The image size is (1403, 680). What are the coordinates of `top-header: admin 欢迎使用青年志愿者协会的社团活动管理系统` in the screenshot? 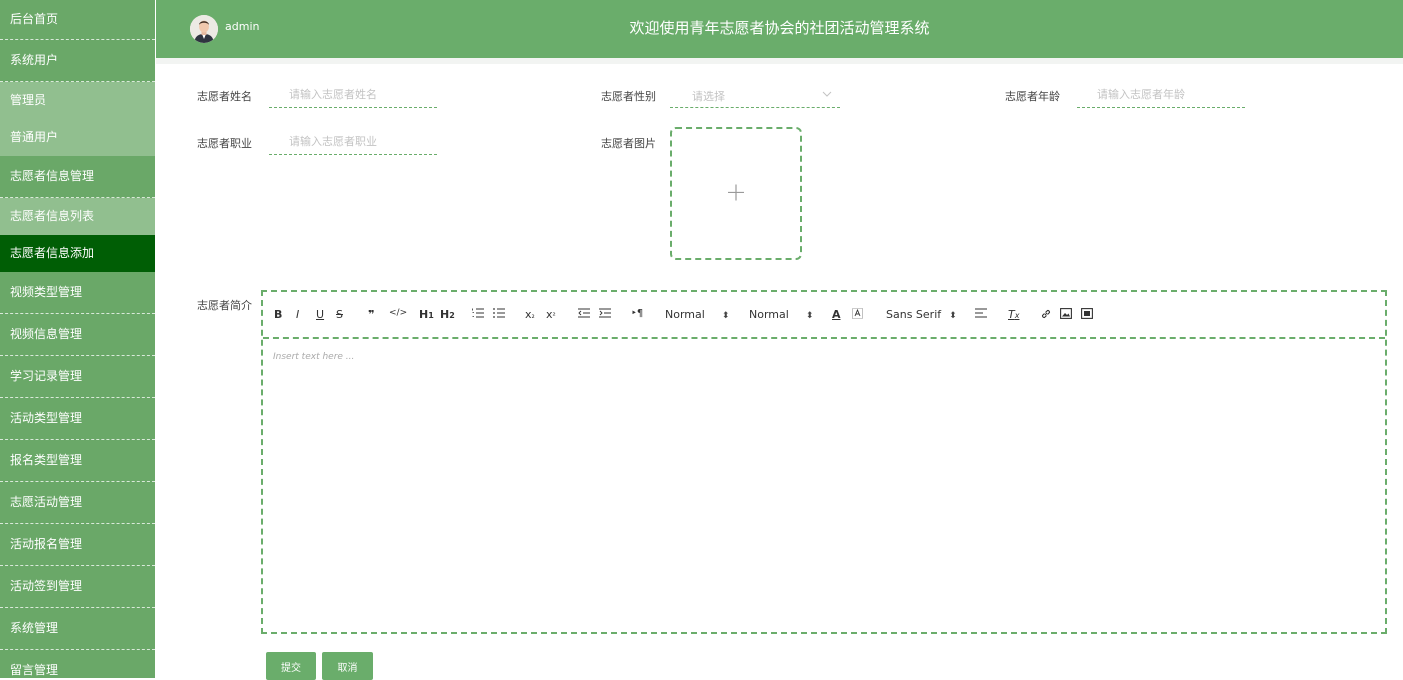 It's located at (779, 29).